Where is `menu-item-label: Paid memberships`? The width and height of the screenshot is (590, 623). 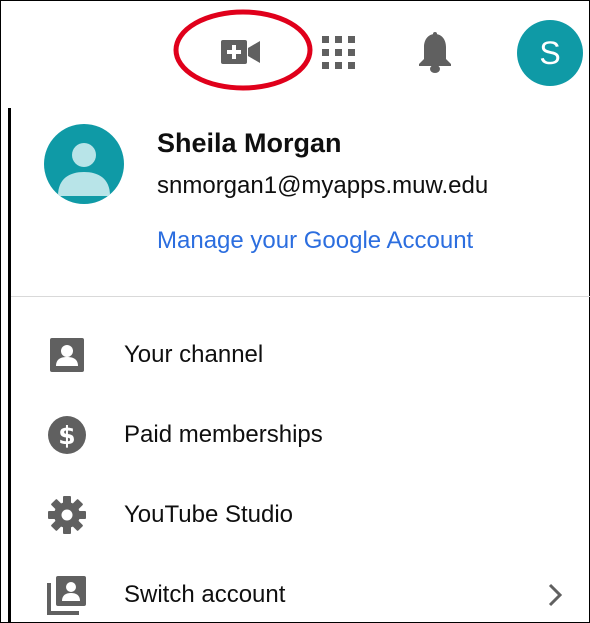
menu-item-label: Paid memberships is located at coordinates (223, 434).